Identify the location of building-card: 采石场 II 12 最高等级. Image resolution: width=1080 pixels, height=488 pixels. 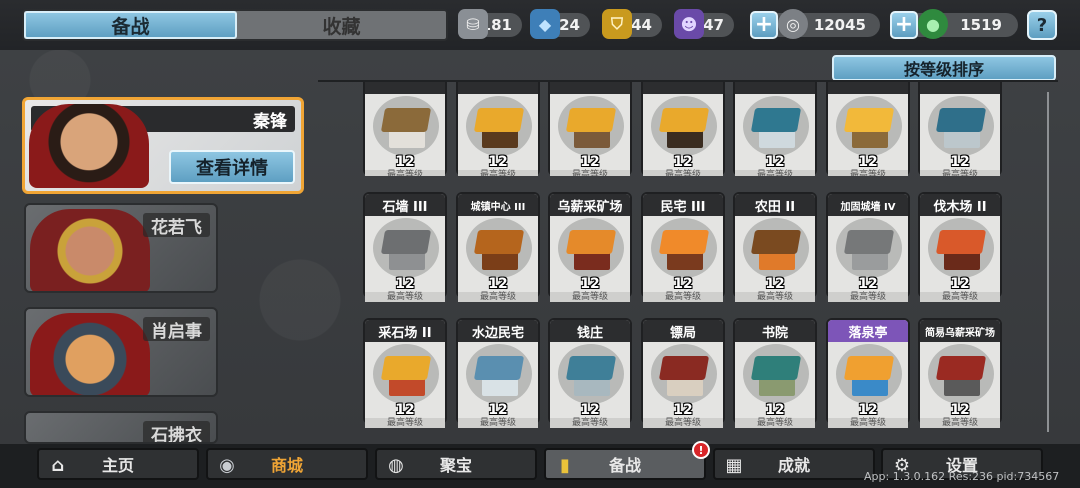
(405, 373).